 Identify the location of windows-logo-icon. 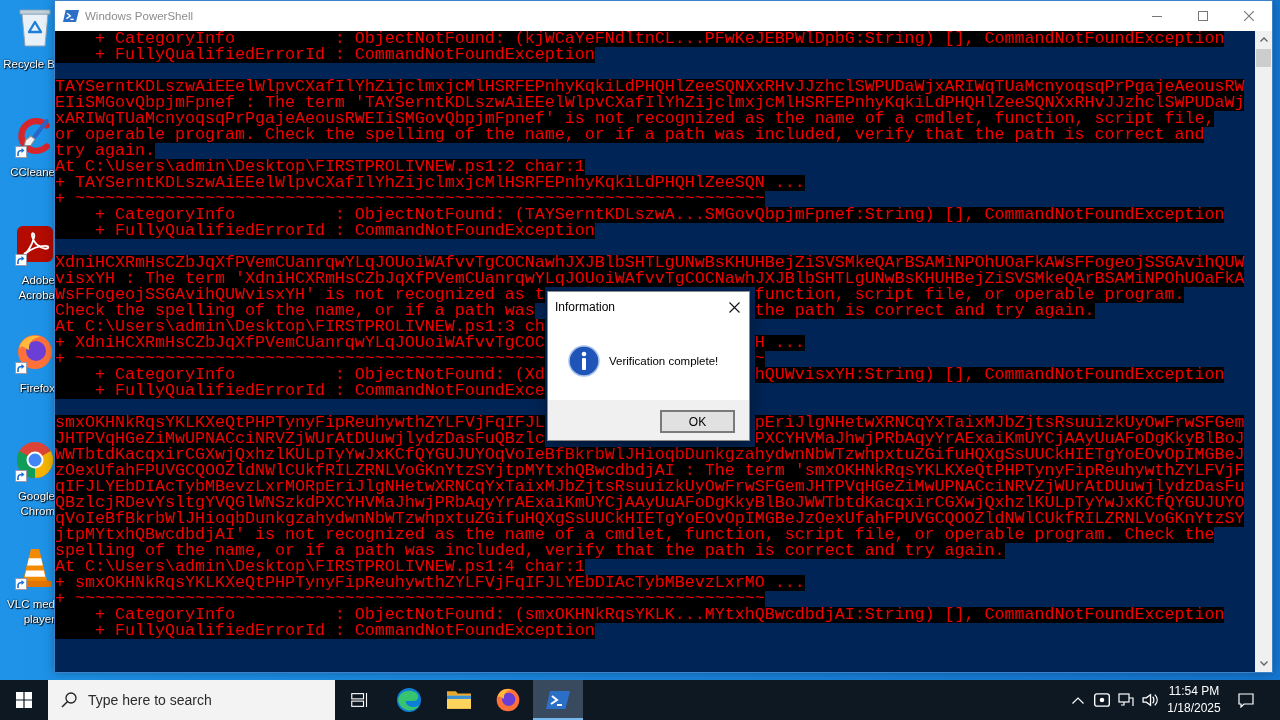
(24, 700).